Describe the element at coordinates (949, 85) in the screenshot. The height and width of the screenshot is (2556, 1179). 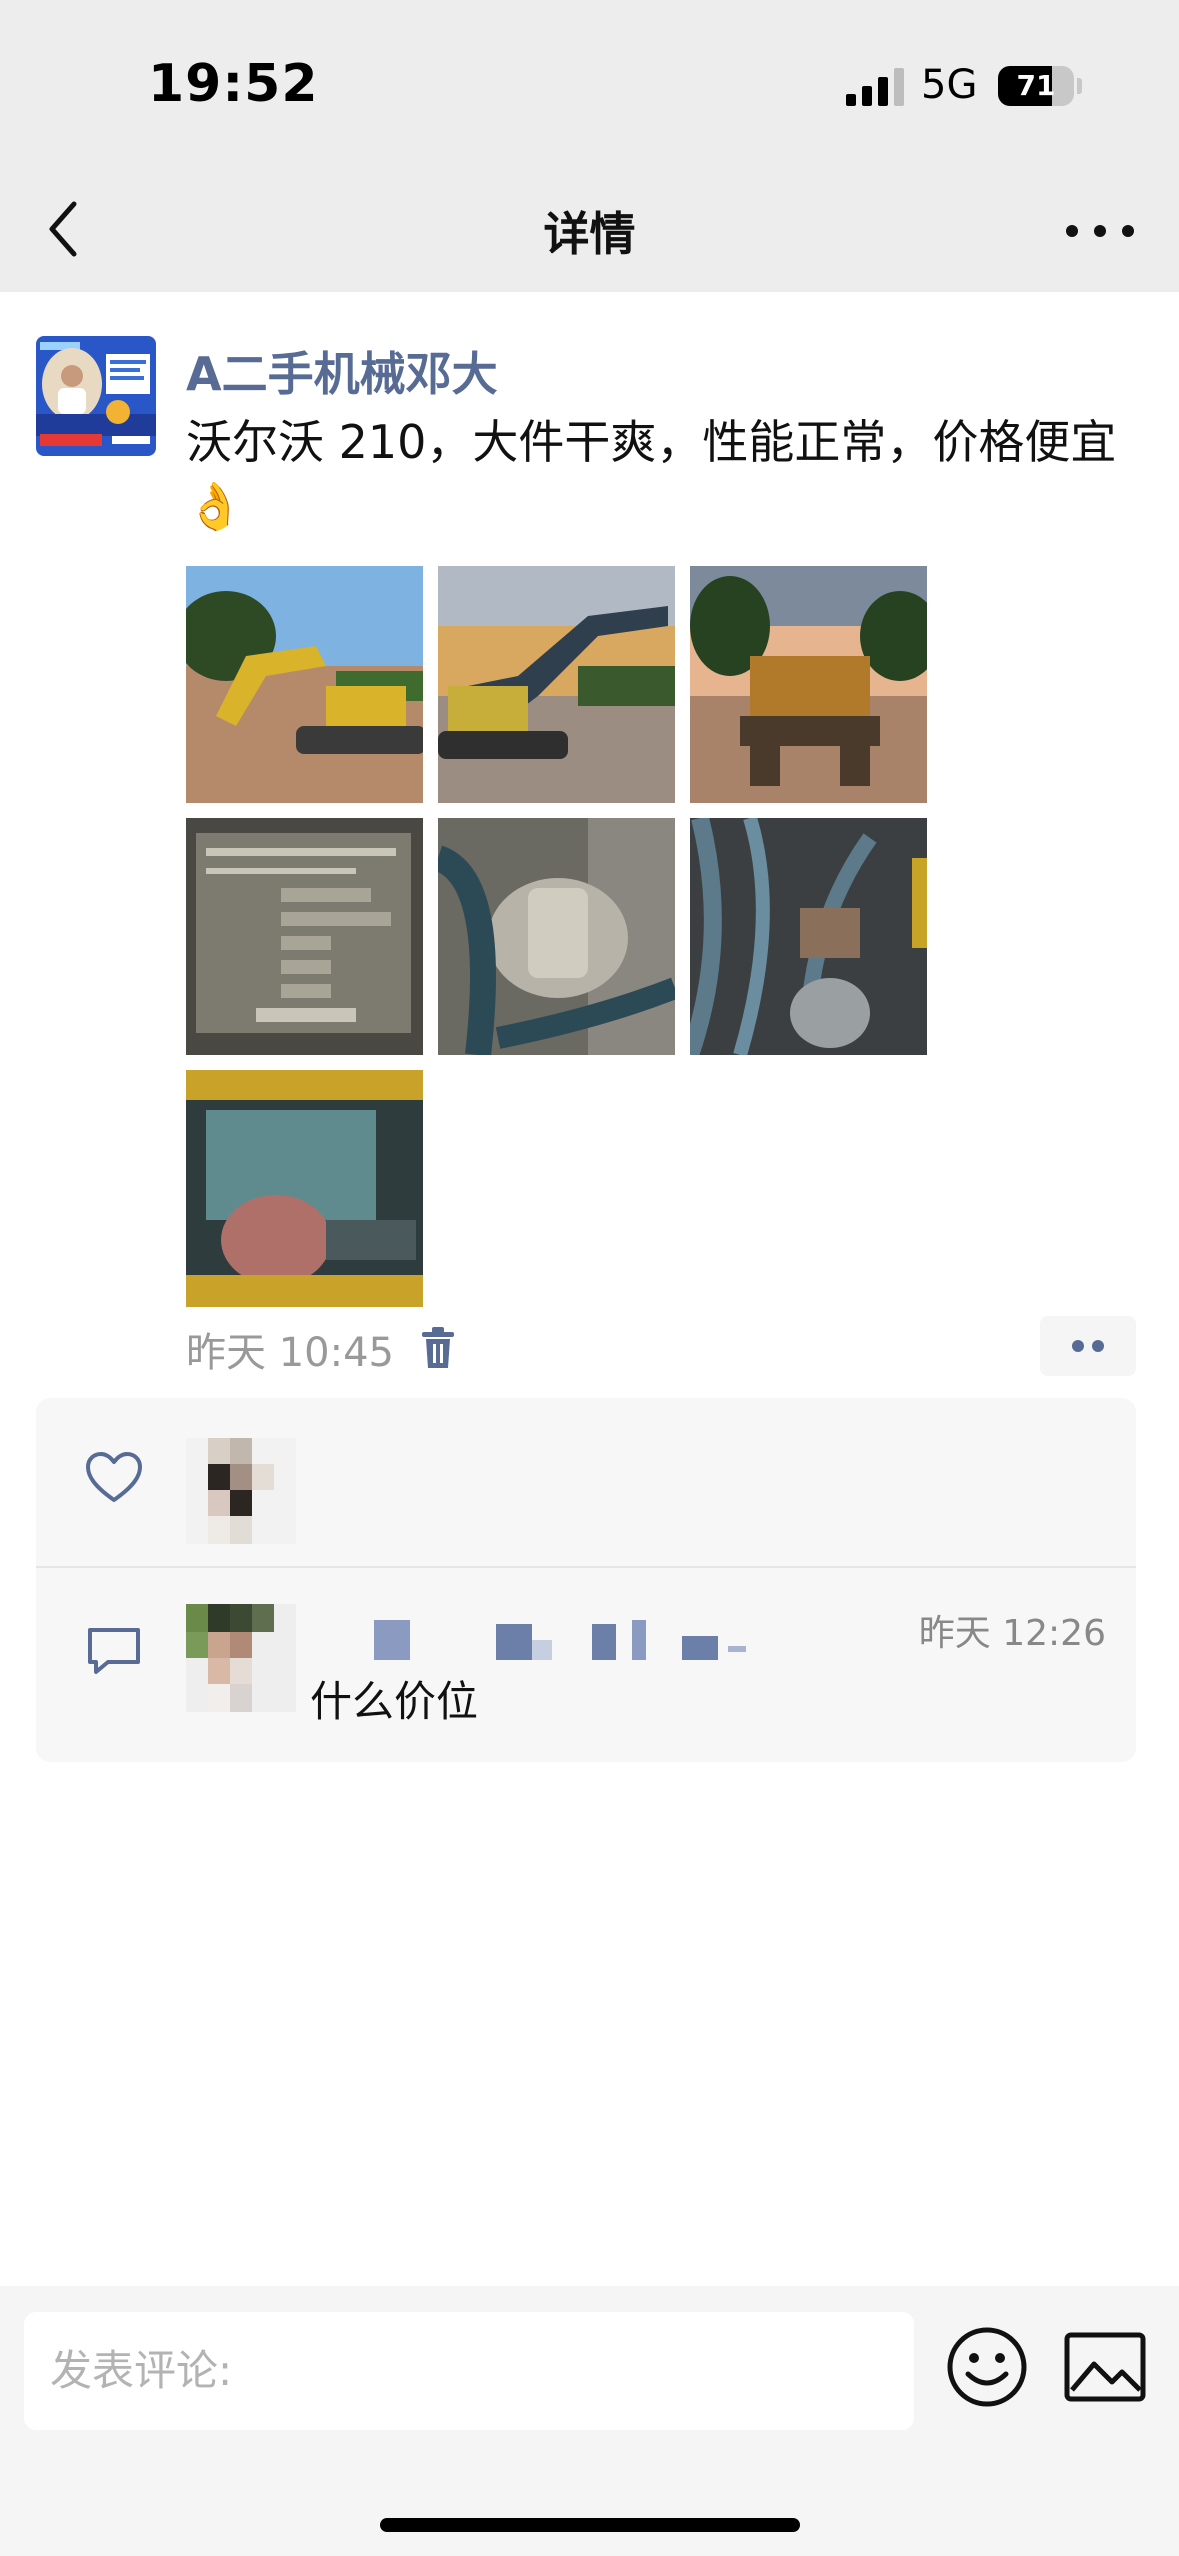
I see `network-type: 5G` at that location.